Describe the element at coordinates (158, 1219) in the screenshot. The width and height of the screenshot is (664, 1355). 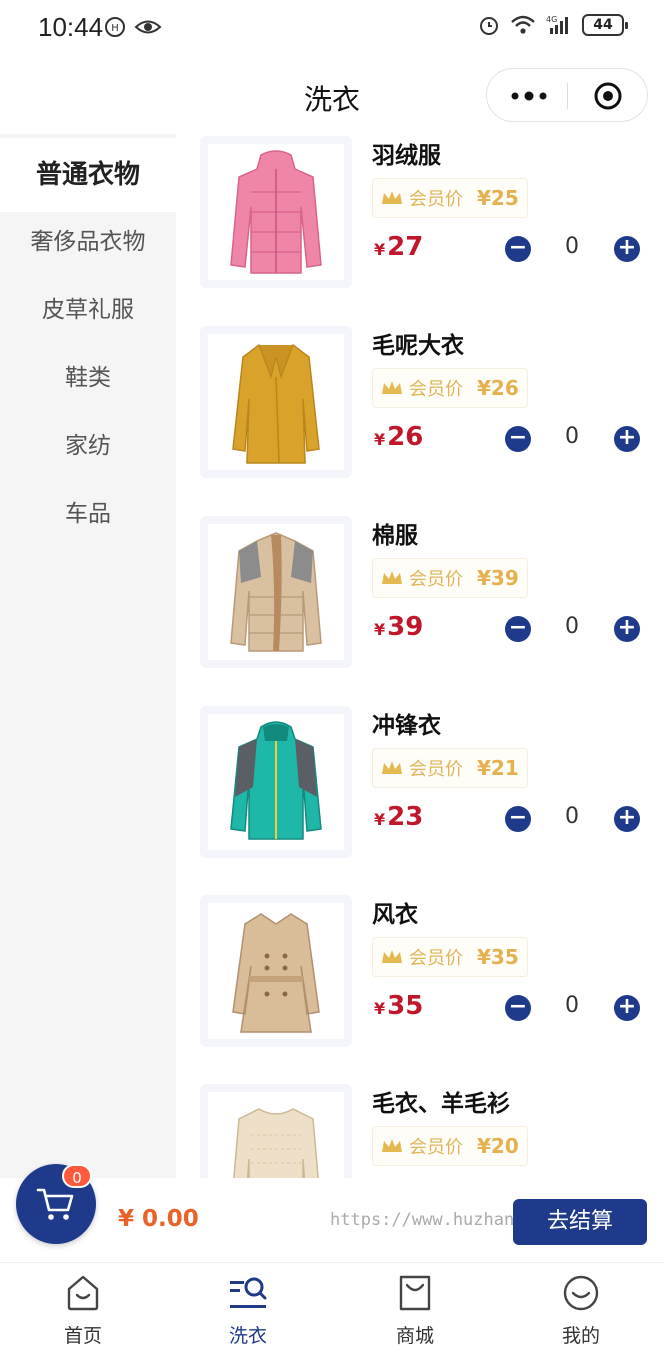
I see `cart-total: ¥ 0.00` at that location.